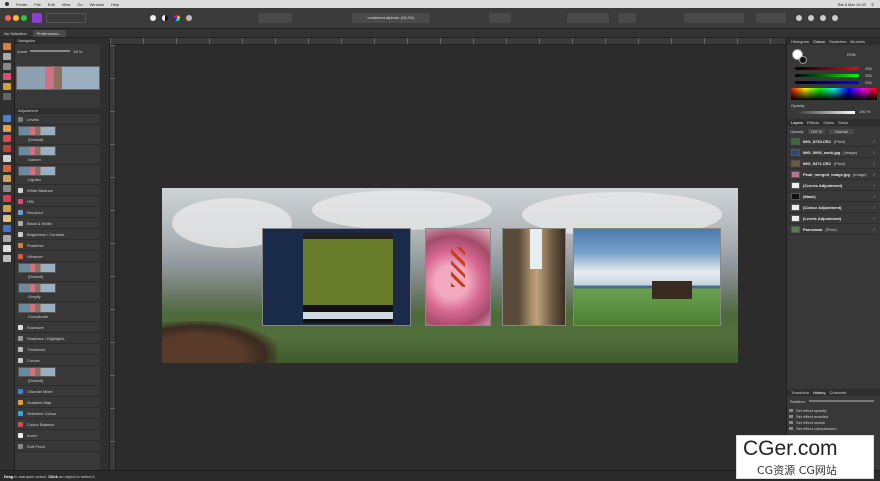 This screenshot has height=481, width=880. I want to click on opacity-slider, so click(825, 112).